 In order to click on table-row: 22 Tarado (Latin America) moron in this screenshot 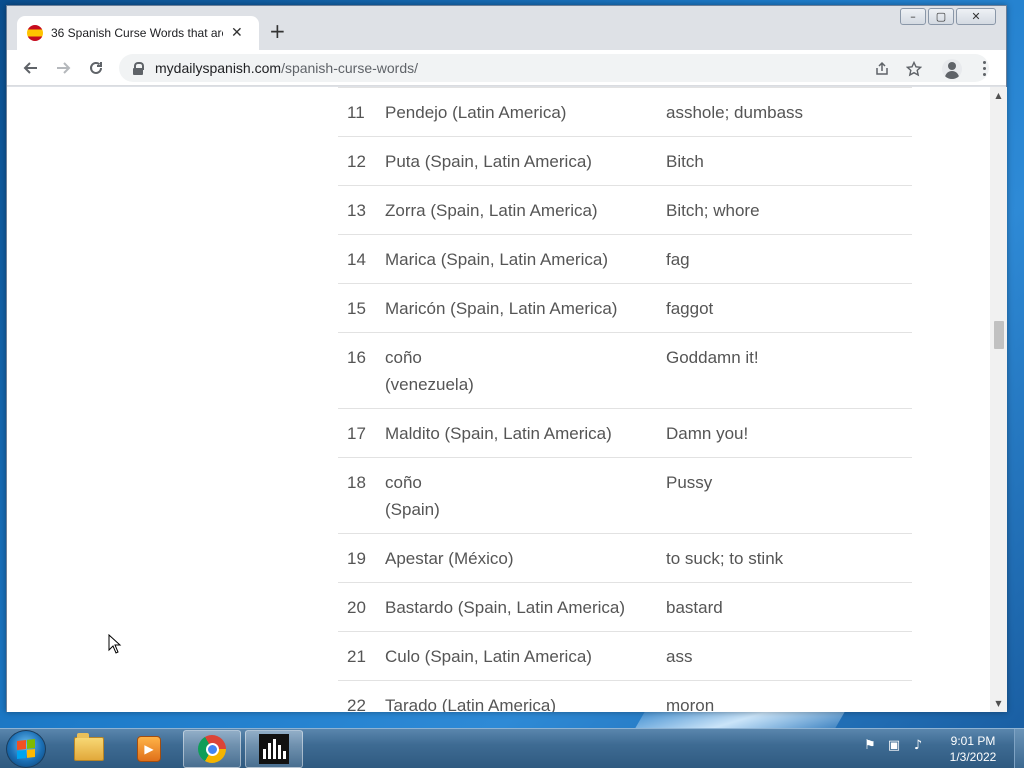, I will do `click(625, 696)`.